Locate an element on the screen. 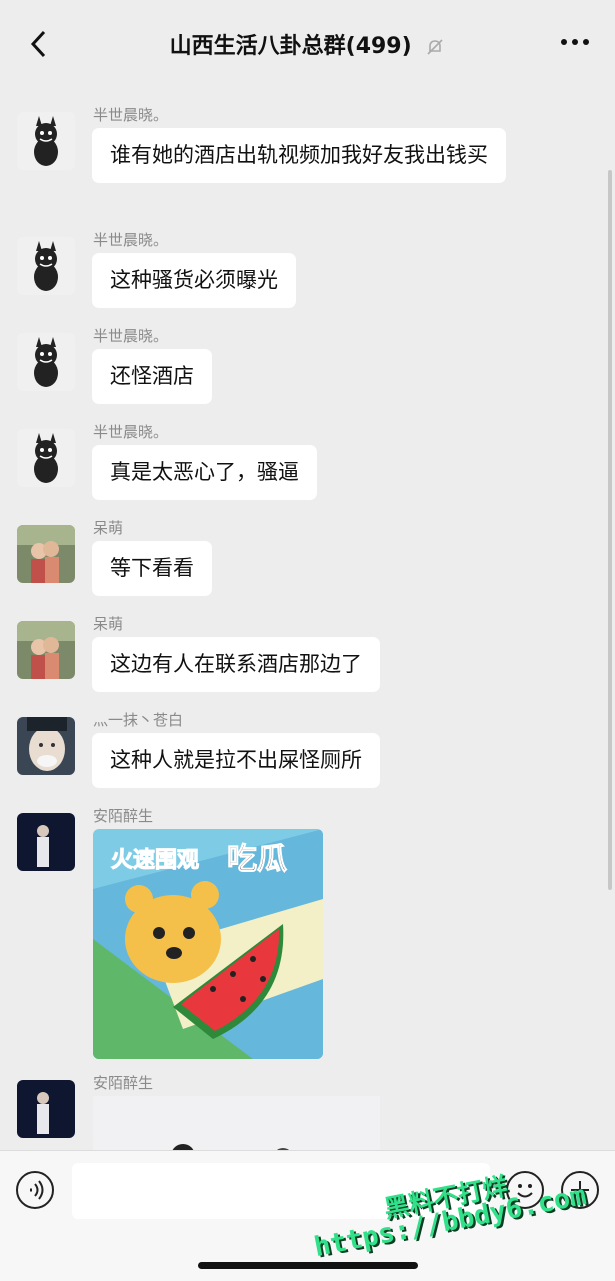  message-item: 灬一抹丶苍白 这种人就是拉不出屎怪厕所 is located at coordinates (307, 745).